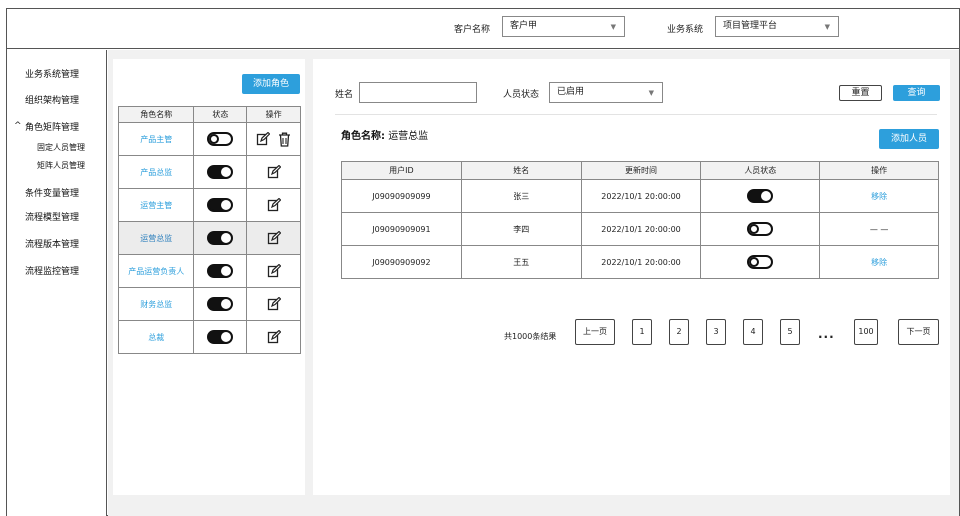  I want to click on role-name: 运营主管, so click(156, 205).